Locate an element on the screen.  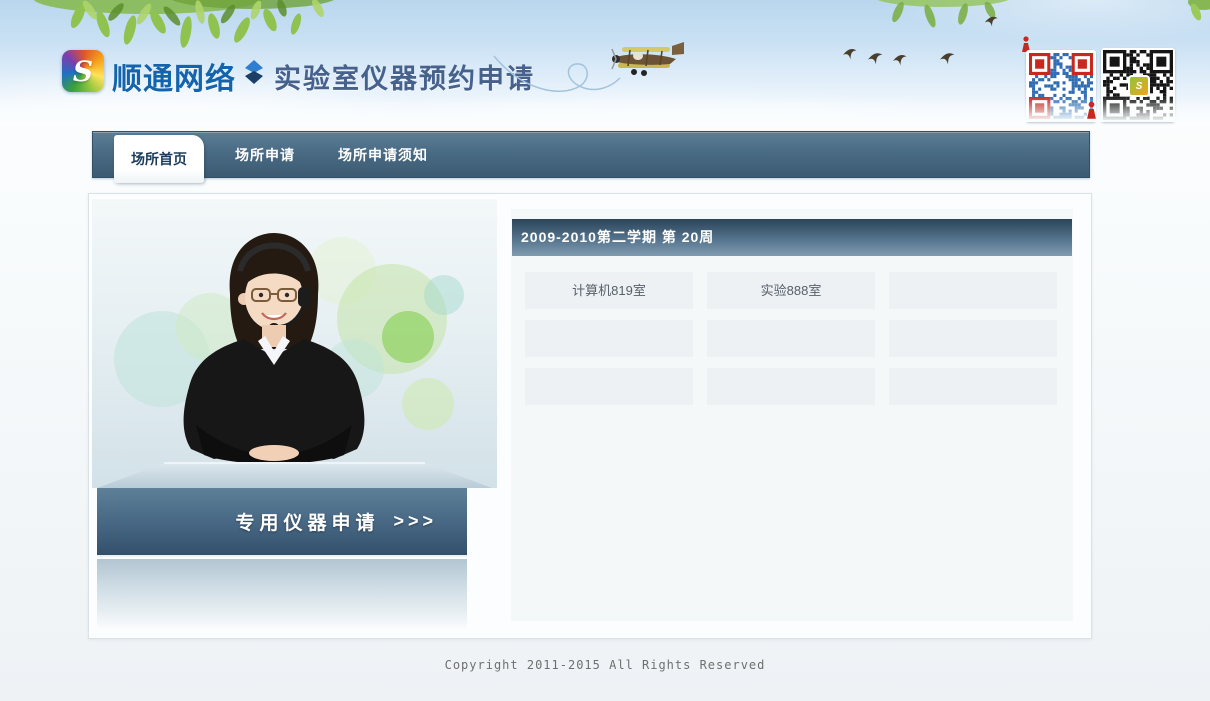
special-instrument-apply-banner: 专用仪器申请 >>> is located at coordinates (282, 522).